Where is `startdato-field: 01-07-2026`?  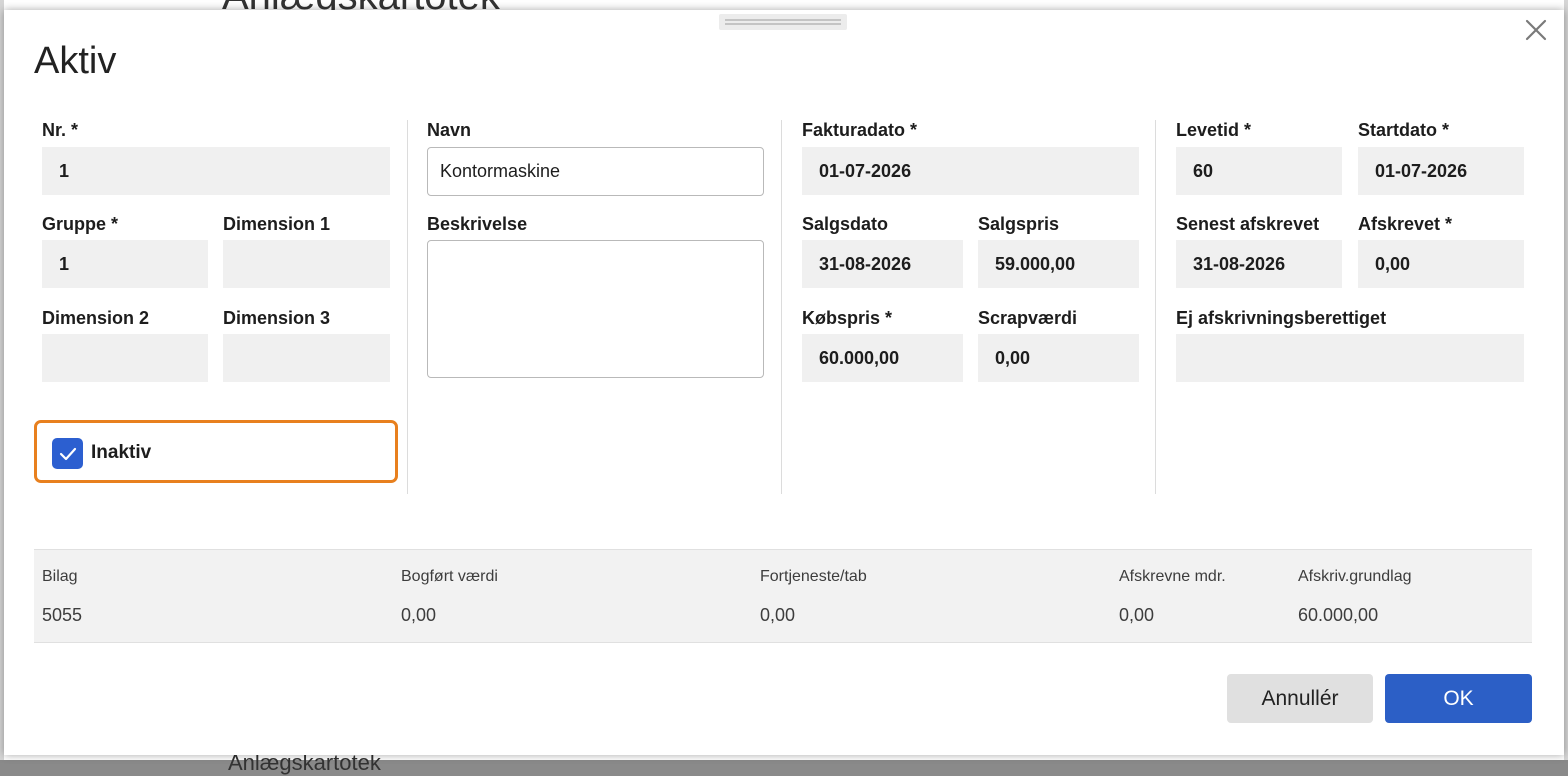 startdato-field: 01-07-2026 is located at coordinates (1441, 171).